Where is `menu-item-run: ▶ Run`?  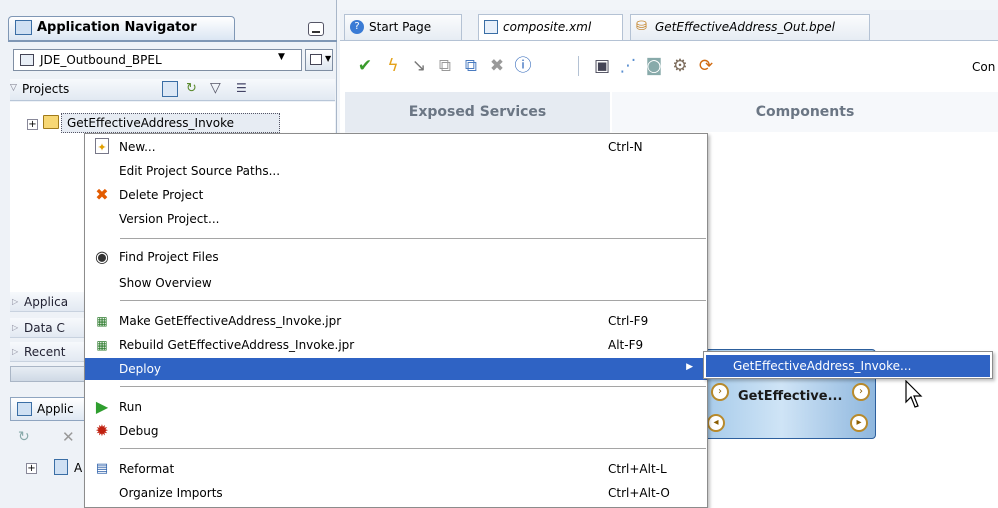
menu-item-run: ▶ Run is located at coordinates (396, 407).